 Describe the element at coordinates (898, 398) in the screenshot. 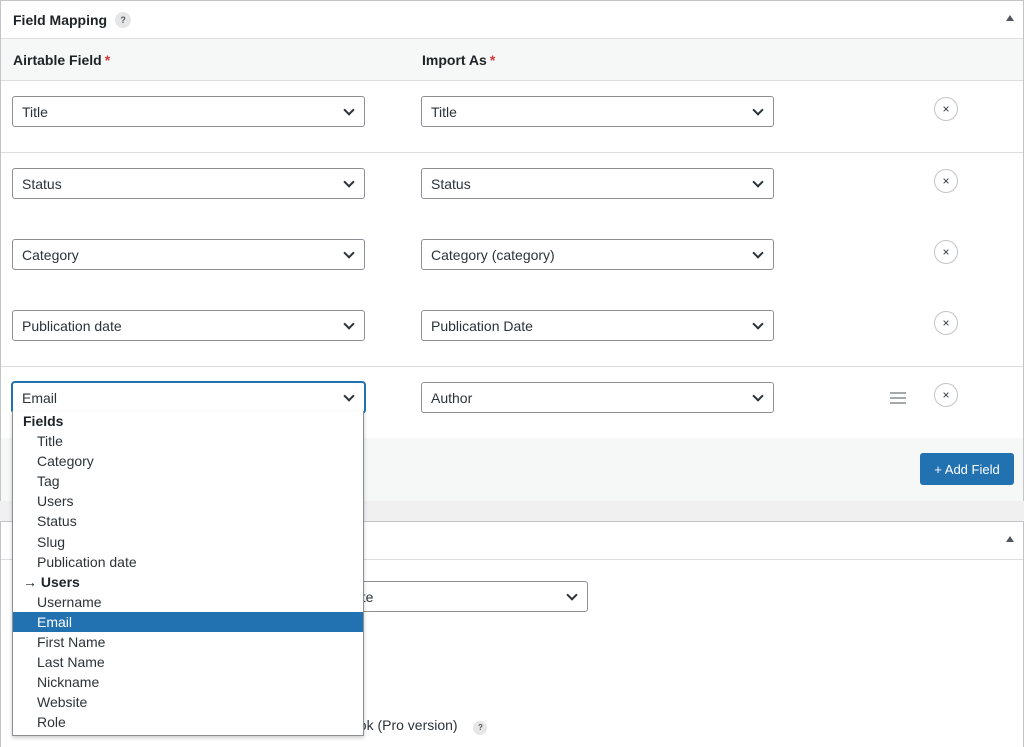

I see `drag-handle-icon` at that location.